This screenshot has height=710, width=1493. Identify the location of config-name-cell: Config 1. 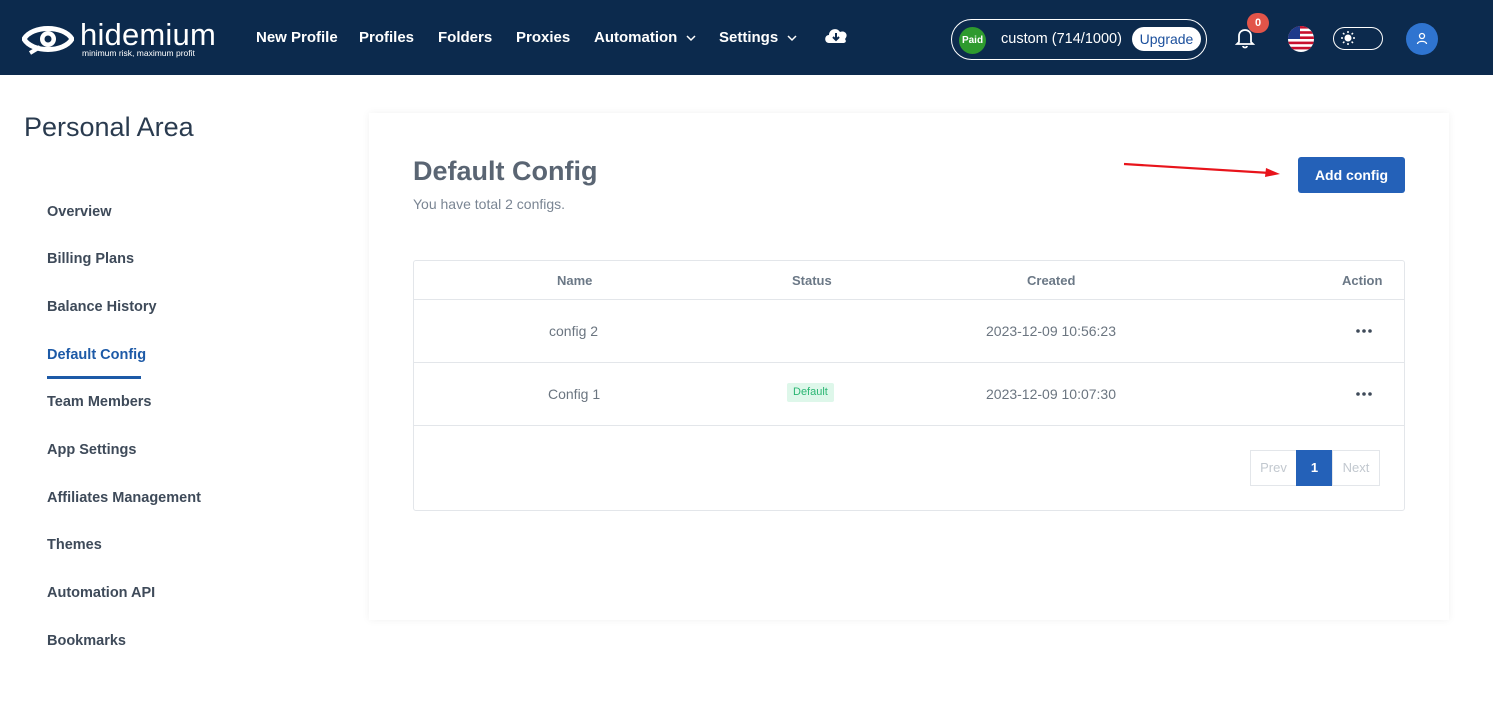
(574, 394).